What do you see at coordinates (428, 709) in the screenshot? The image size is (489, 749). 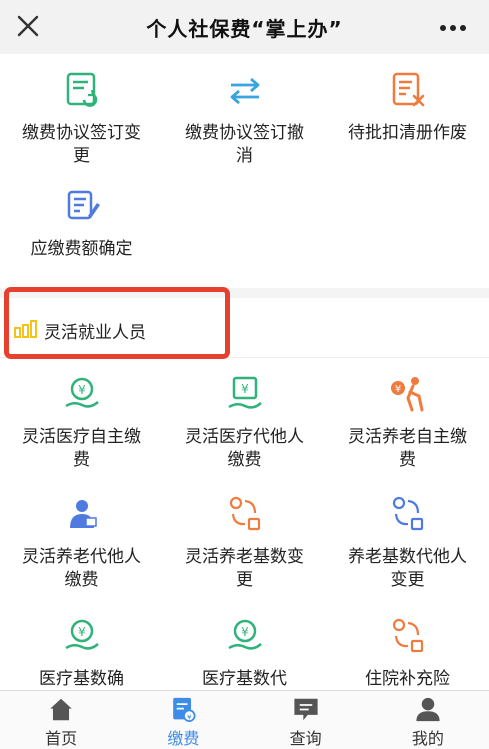 I see `user-icon` at bounding box center [428, 709].